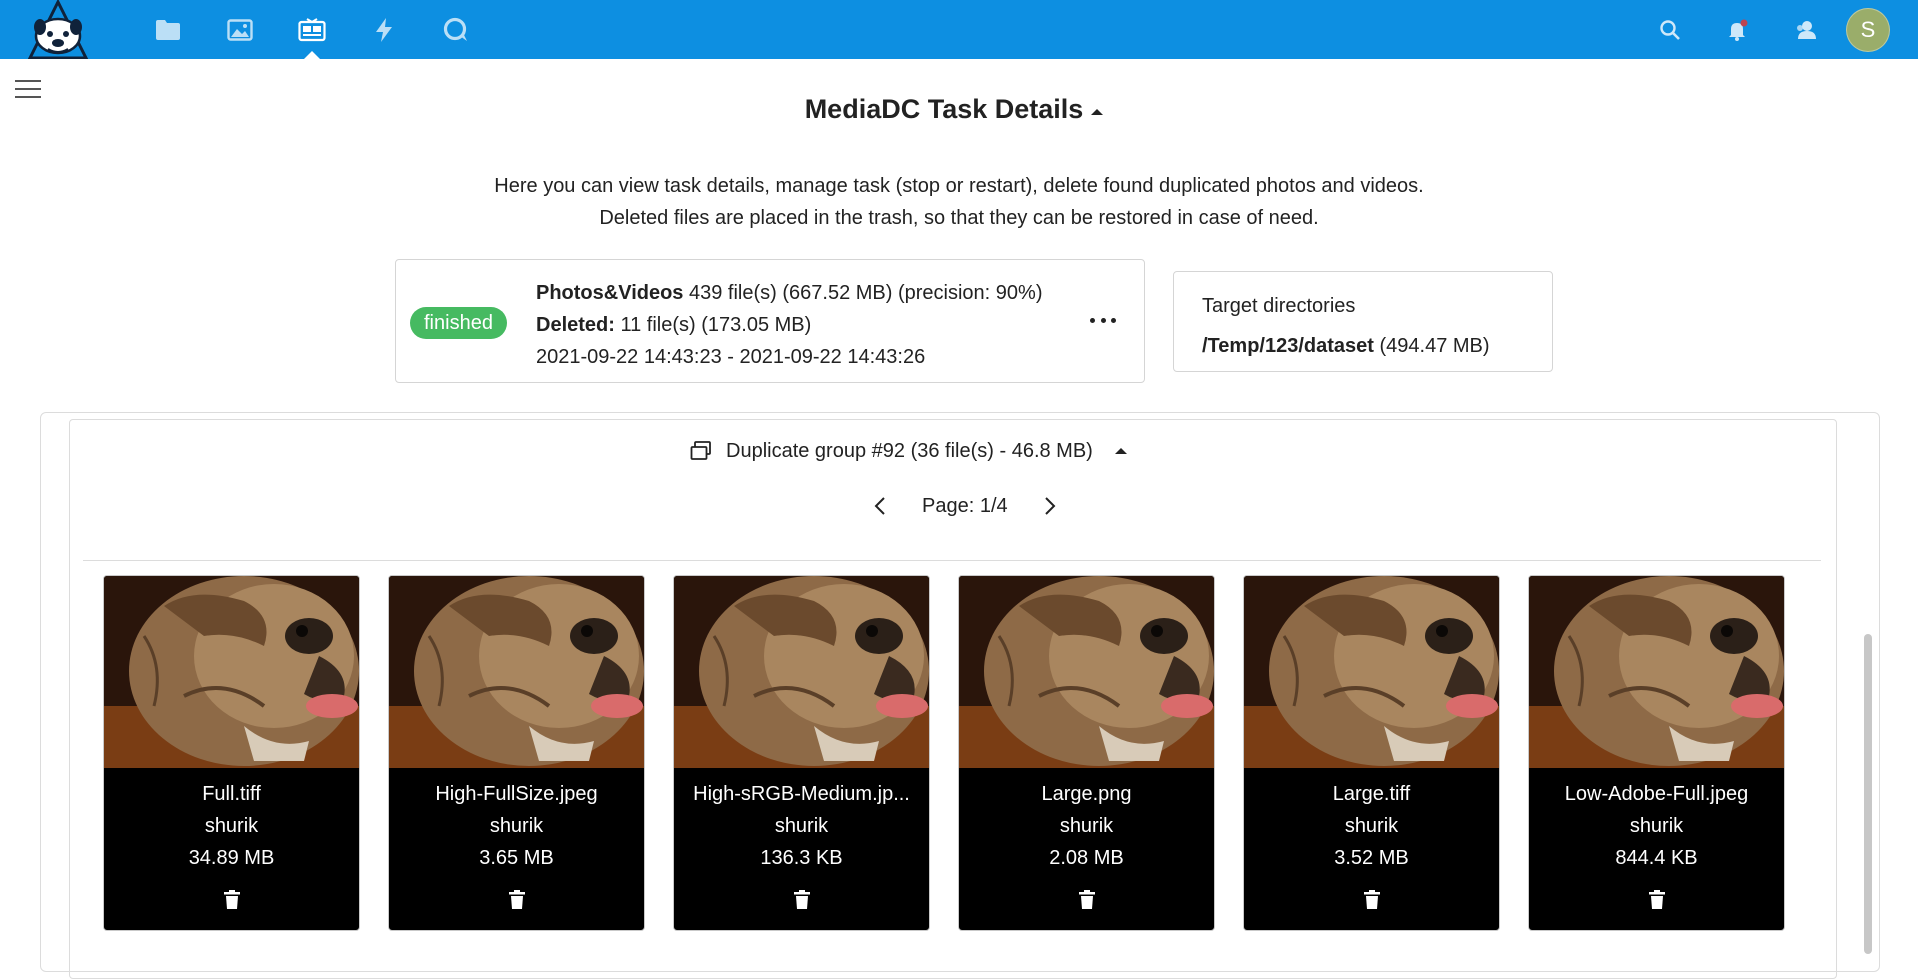  I want to click on file-card: Low-Adobe-Full.jpeg shurik 844.4 KB, so click(1656, 753).